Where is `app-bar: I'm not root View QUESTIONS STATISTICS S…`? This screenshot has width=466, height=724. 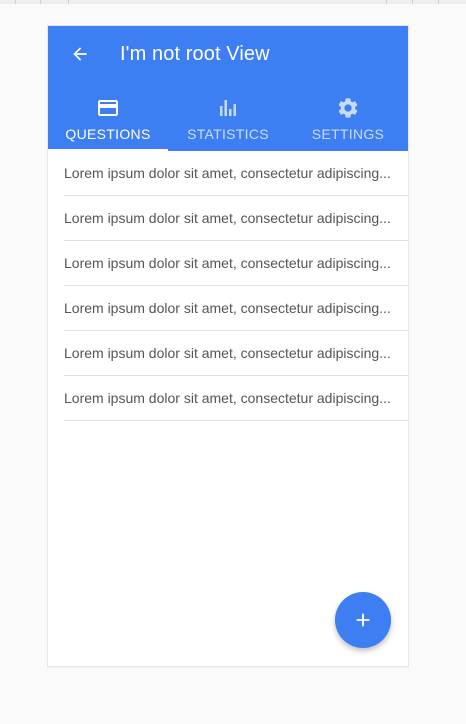 app-bar: I'm not root View QUESTIONS STATISTICS S… is located at coordinates (228, 88).